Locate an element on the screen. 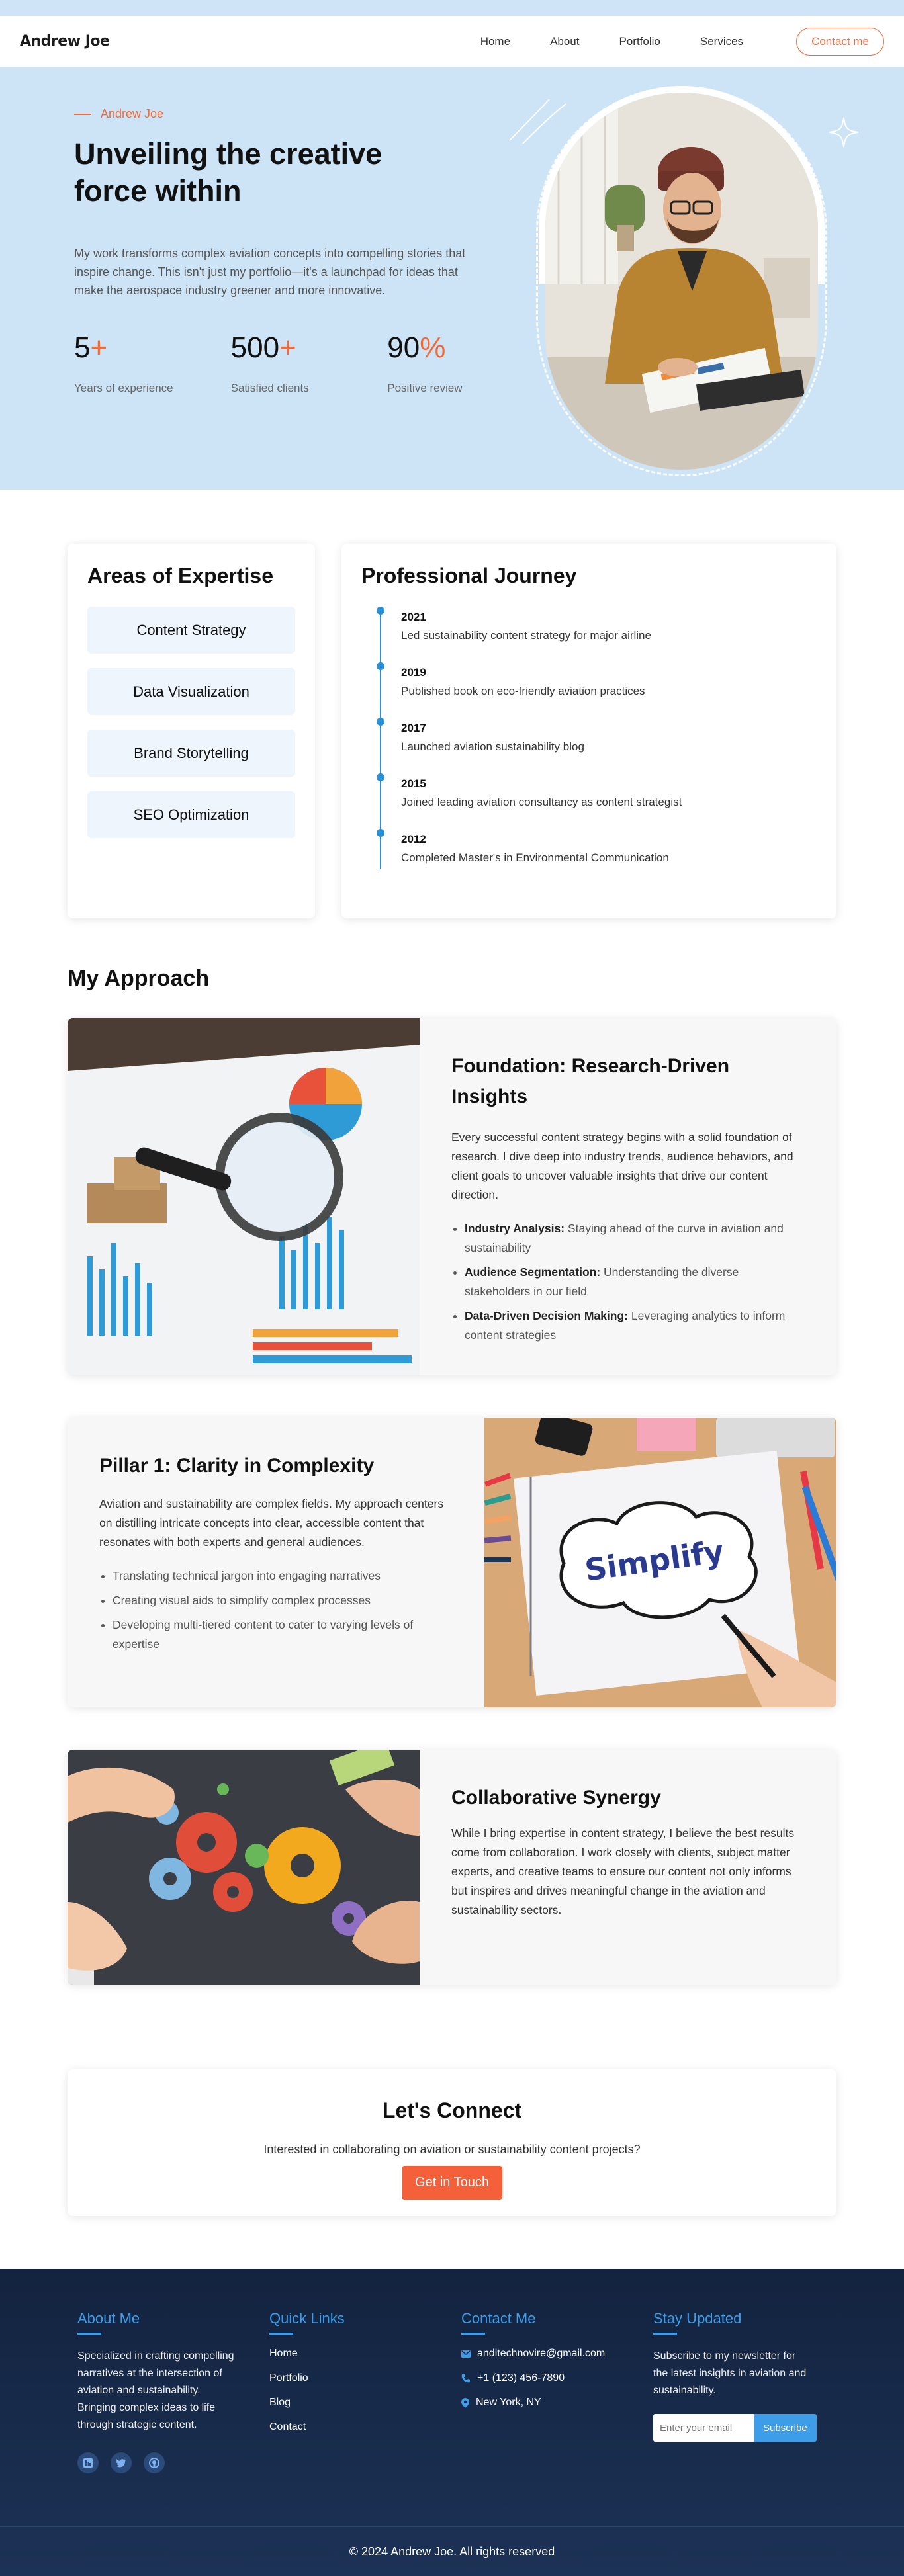 This screenshot has height=2576, width=904. quick-links-list: Home Portfolio Blog Contact is located at coordinates (365, 2390).